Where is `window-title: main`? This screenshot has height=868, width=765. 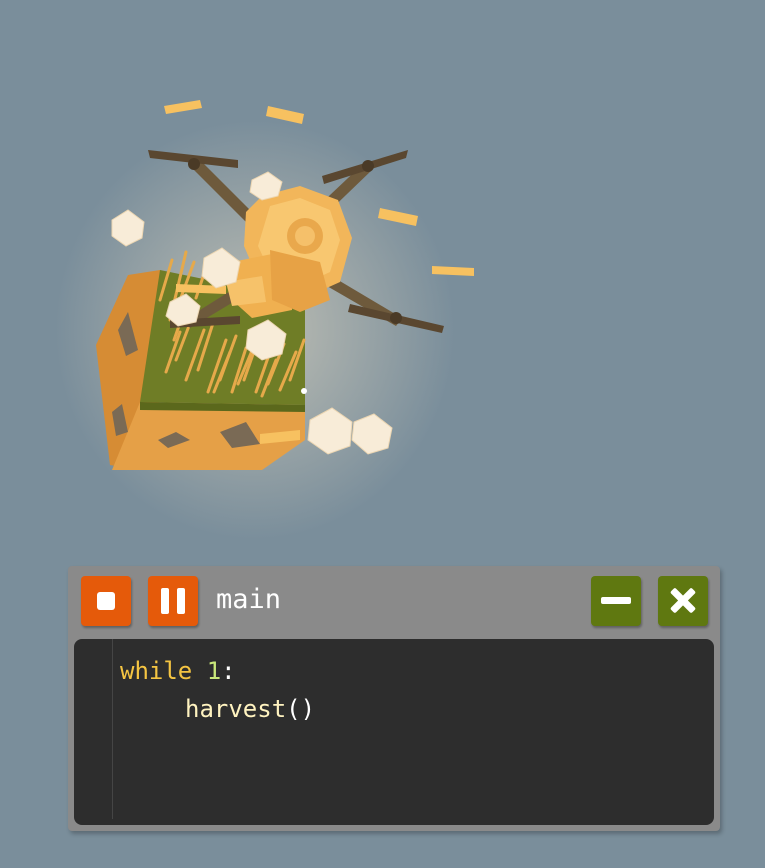
window-title: main is located at coordinates (249, 599).